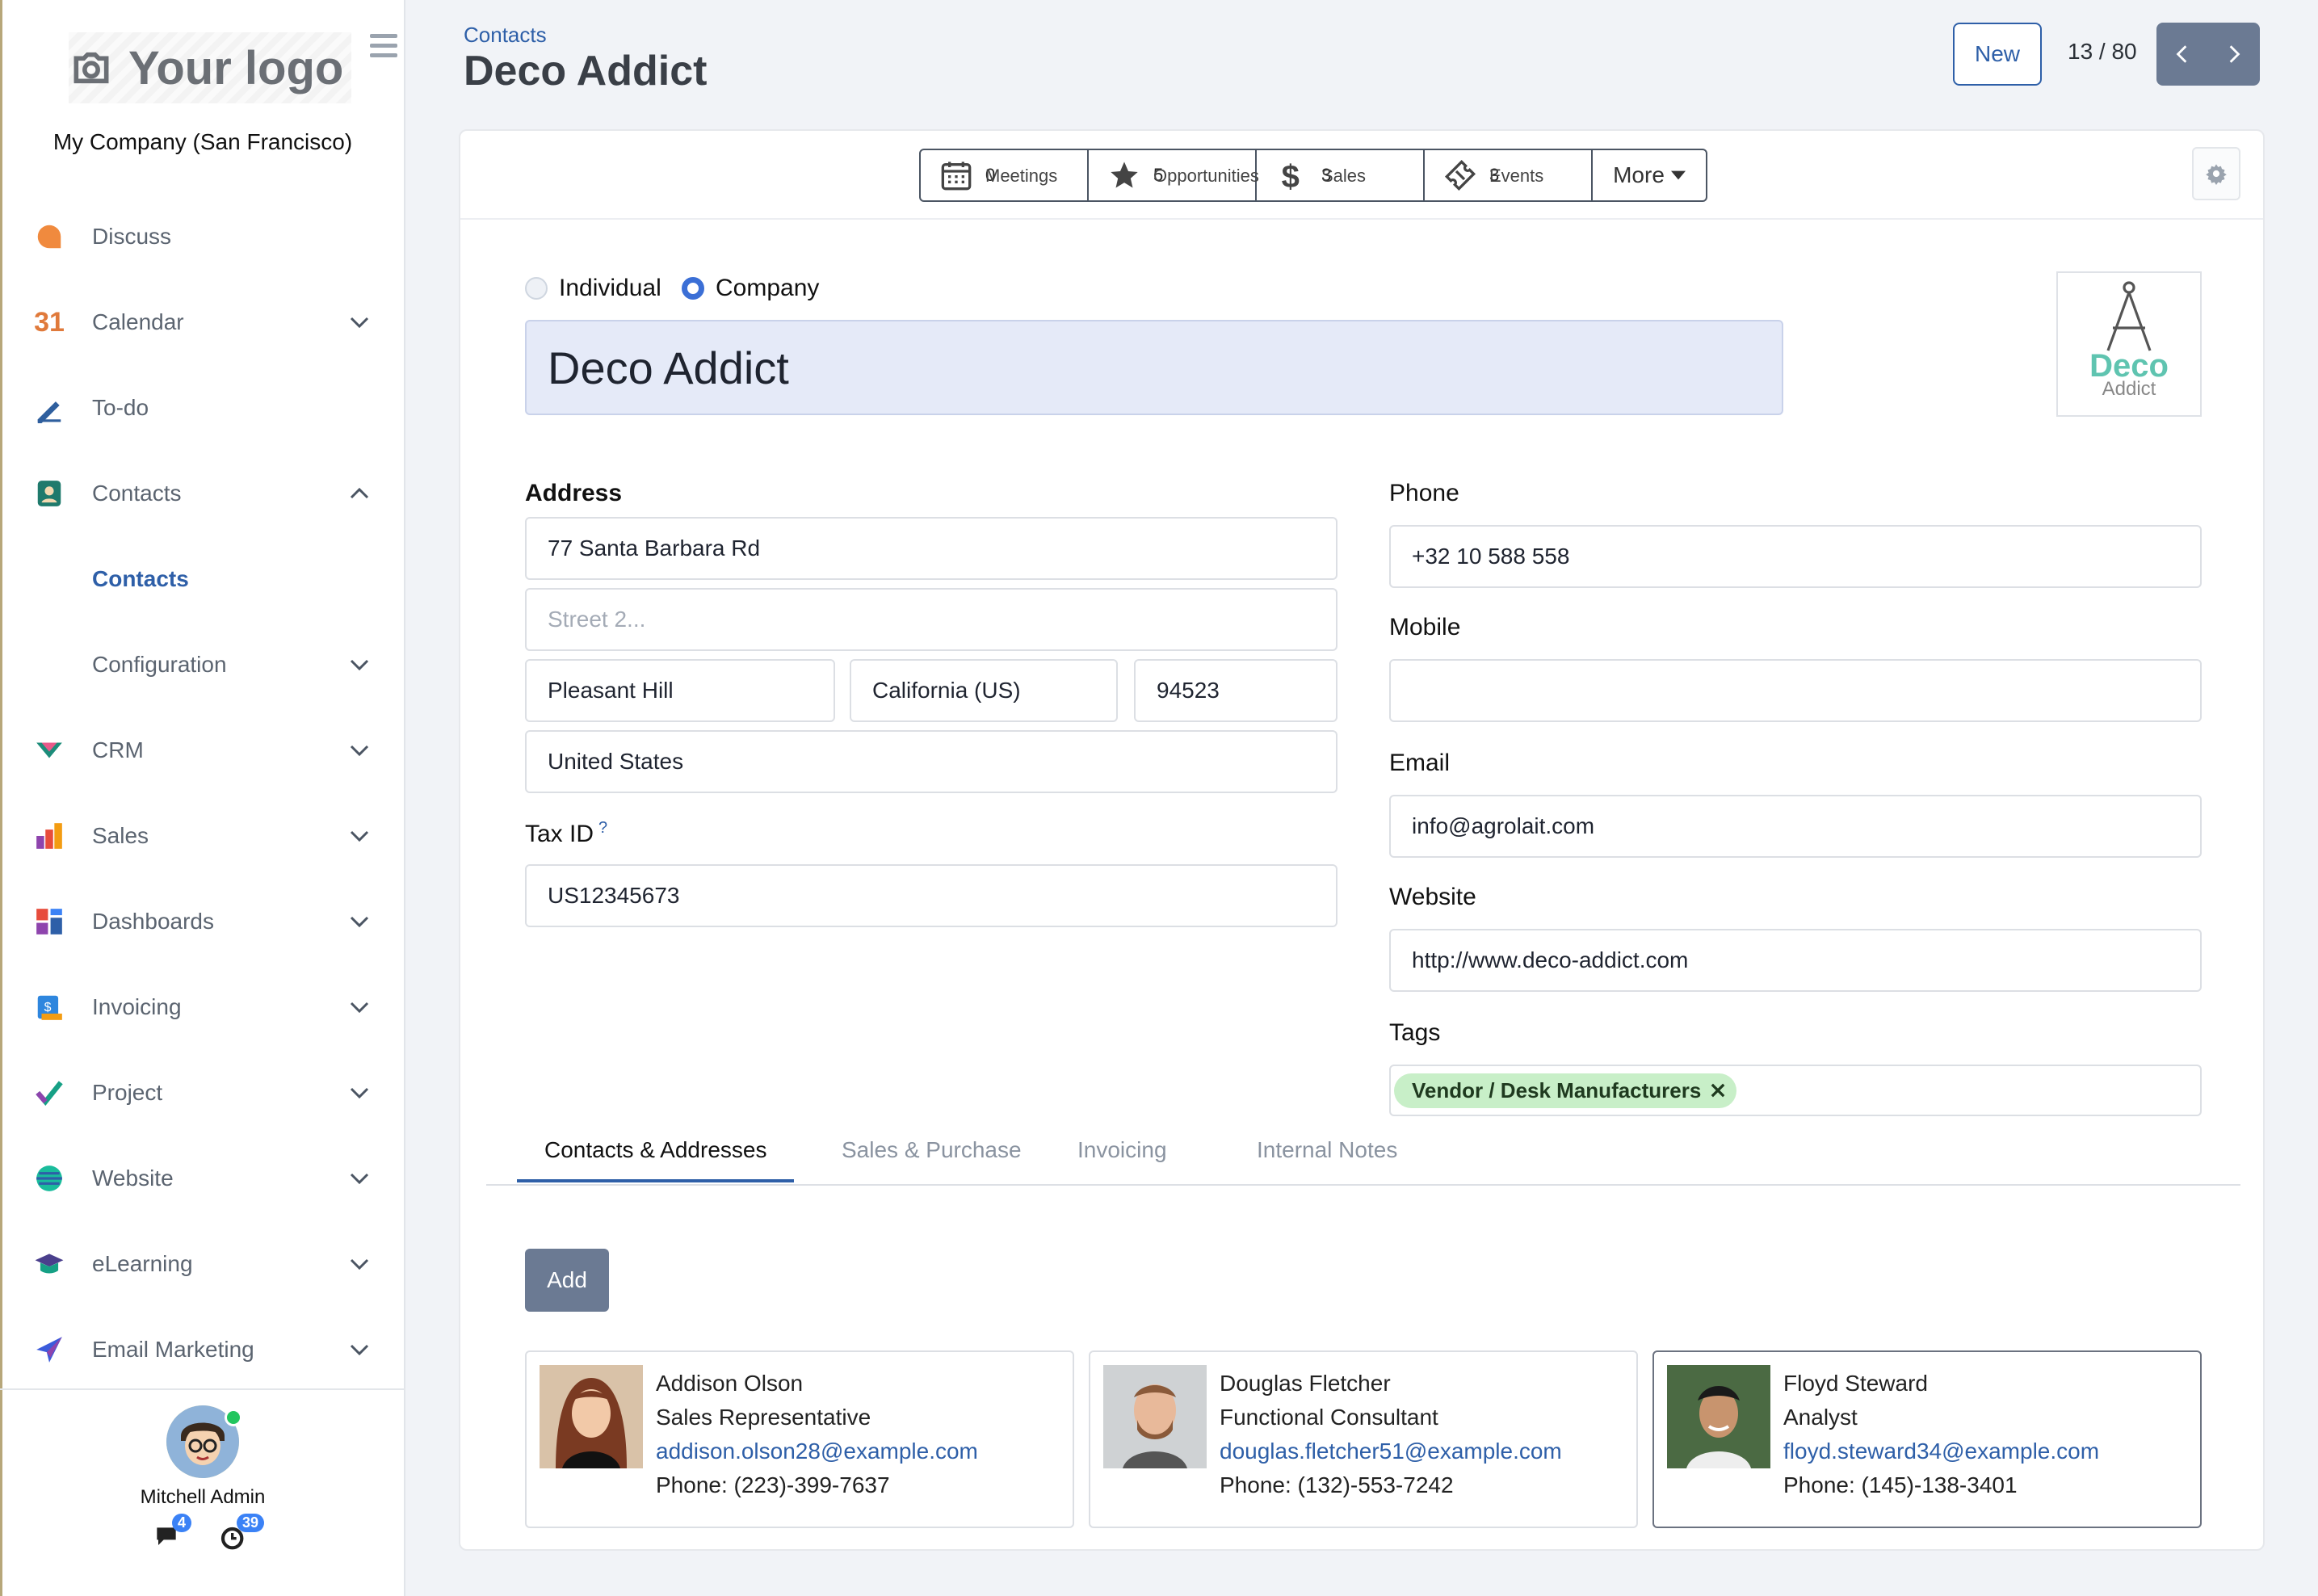 Image resolution: width=2318 pixels, height=1596 pixels. Describe the element at coordinates (2129, 316) in the screenshot. I see `compass-icon` at that location.